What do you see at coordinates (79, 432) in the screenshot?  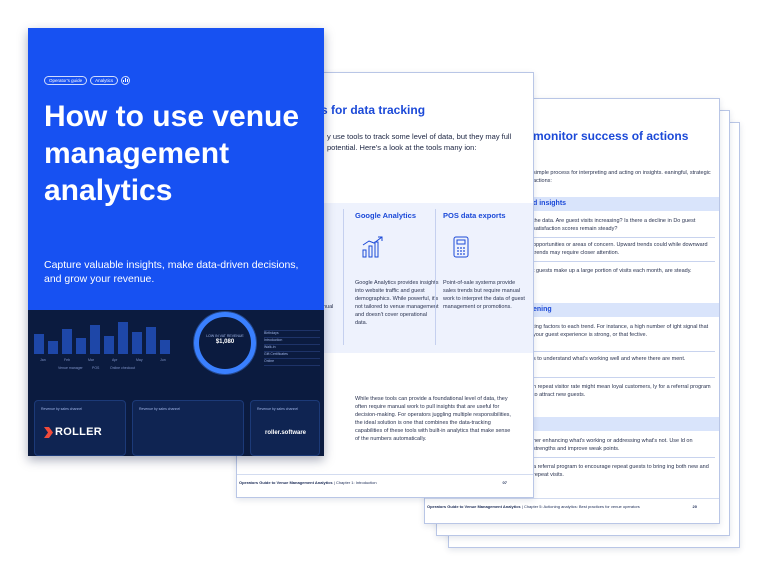 I see `brand-name: ROLLER` at bounding box center [79, 432].